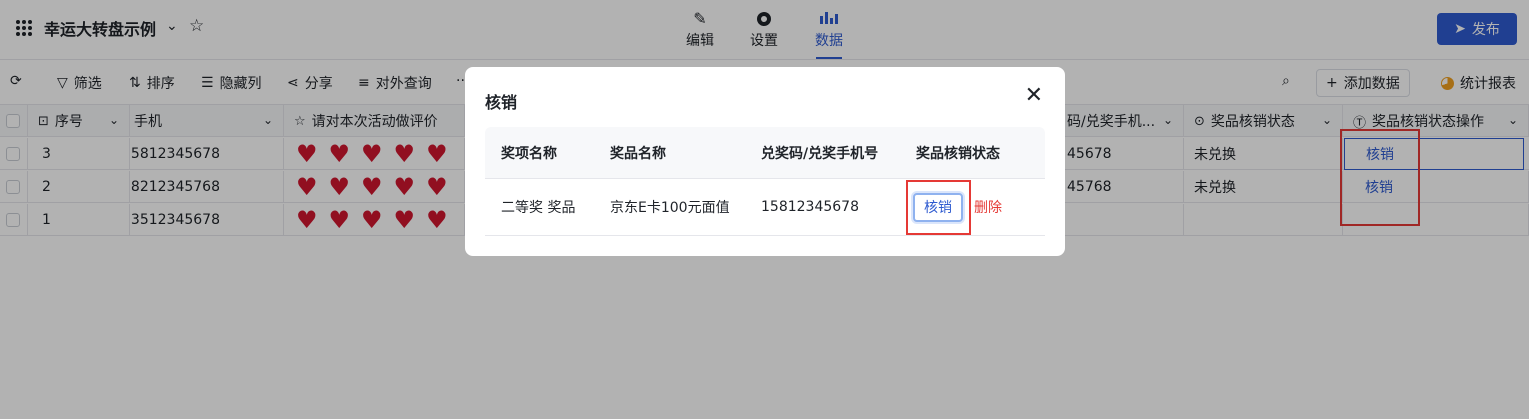  I want to click on col-award-name: 奖项名称, so click(529, 153).